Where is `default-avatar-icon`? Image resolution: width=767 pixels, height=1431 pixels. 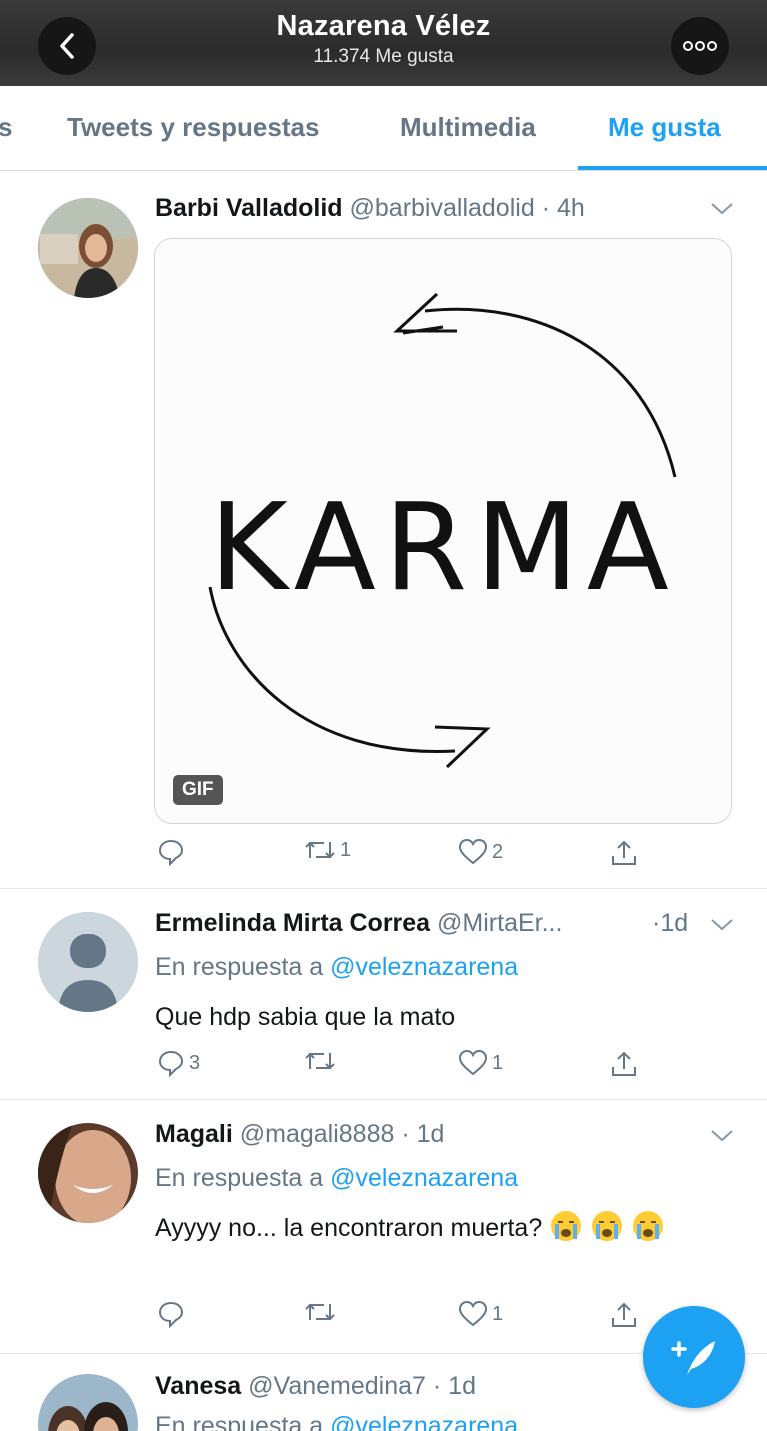 default-avatar-icon is located at coordinates (88, 962).